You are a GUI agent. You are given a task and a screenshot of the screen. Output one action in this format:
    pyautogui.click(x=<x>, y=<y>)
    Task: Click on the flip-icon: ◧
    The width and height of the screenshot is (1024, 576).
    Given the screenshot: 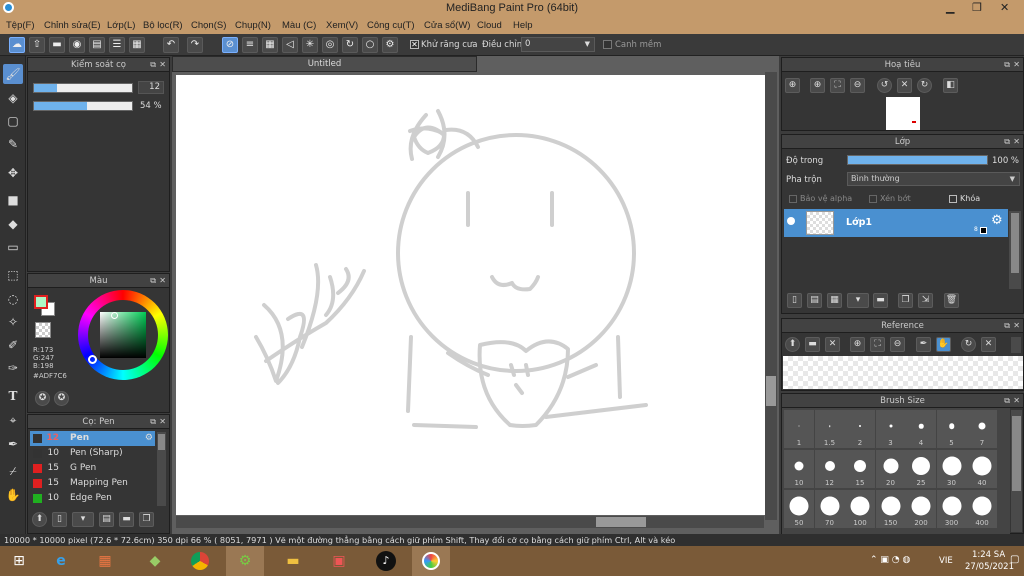 What is the action you would take?
    pyautogui.click(x=950, y=85)
    